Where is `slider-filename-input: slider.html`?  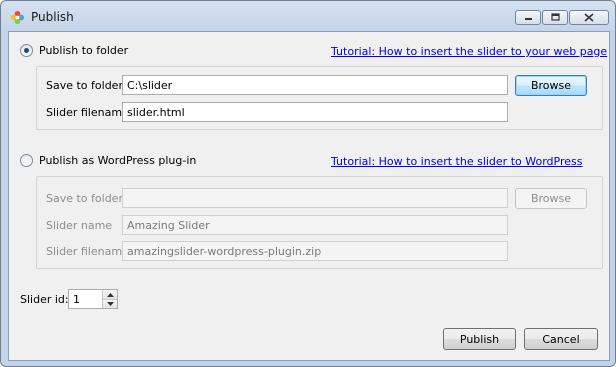 slider-filename-input: slider.html is located at coordinates (315, 112).